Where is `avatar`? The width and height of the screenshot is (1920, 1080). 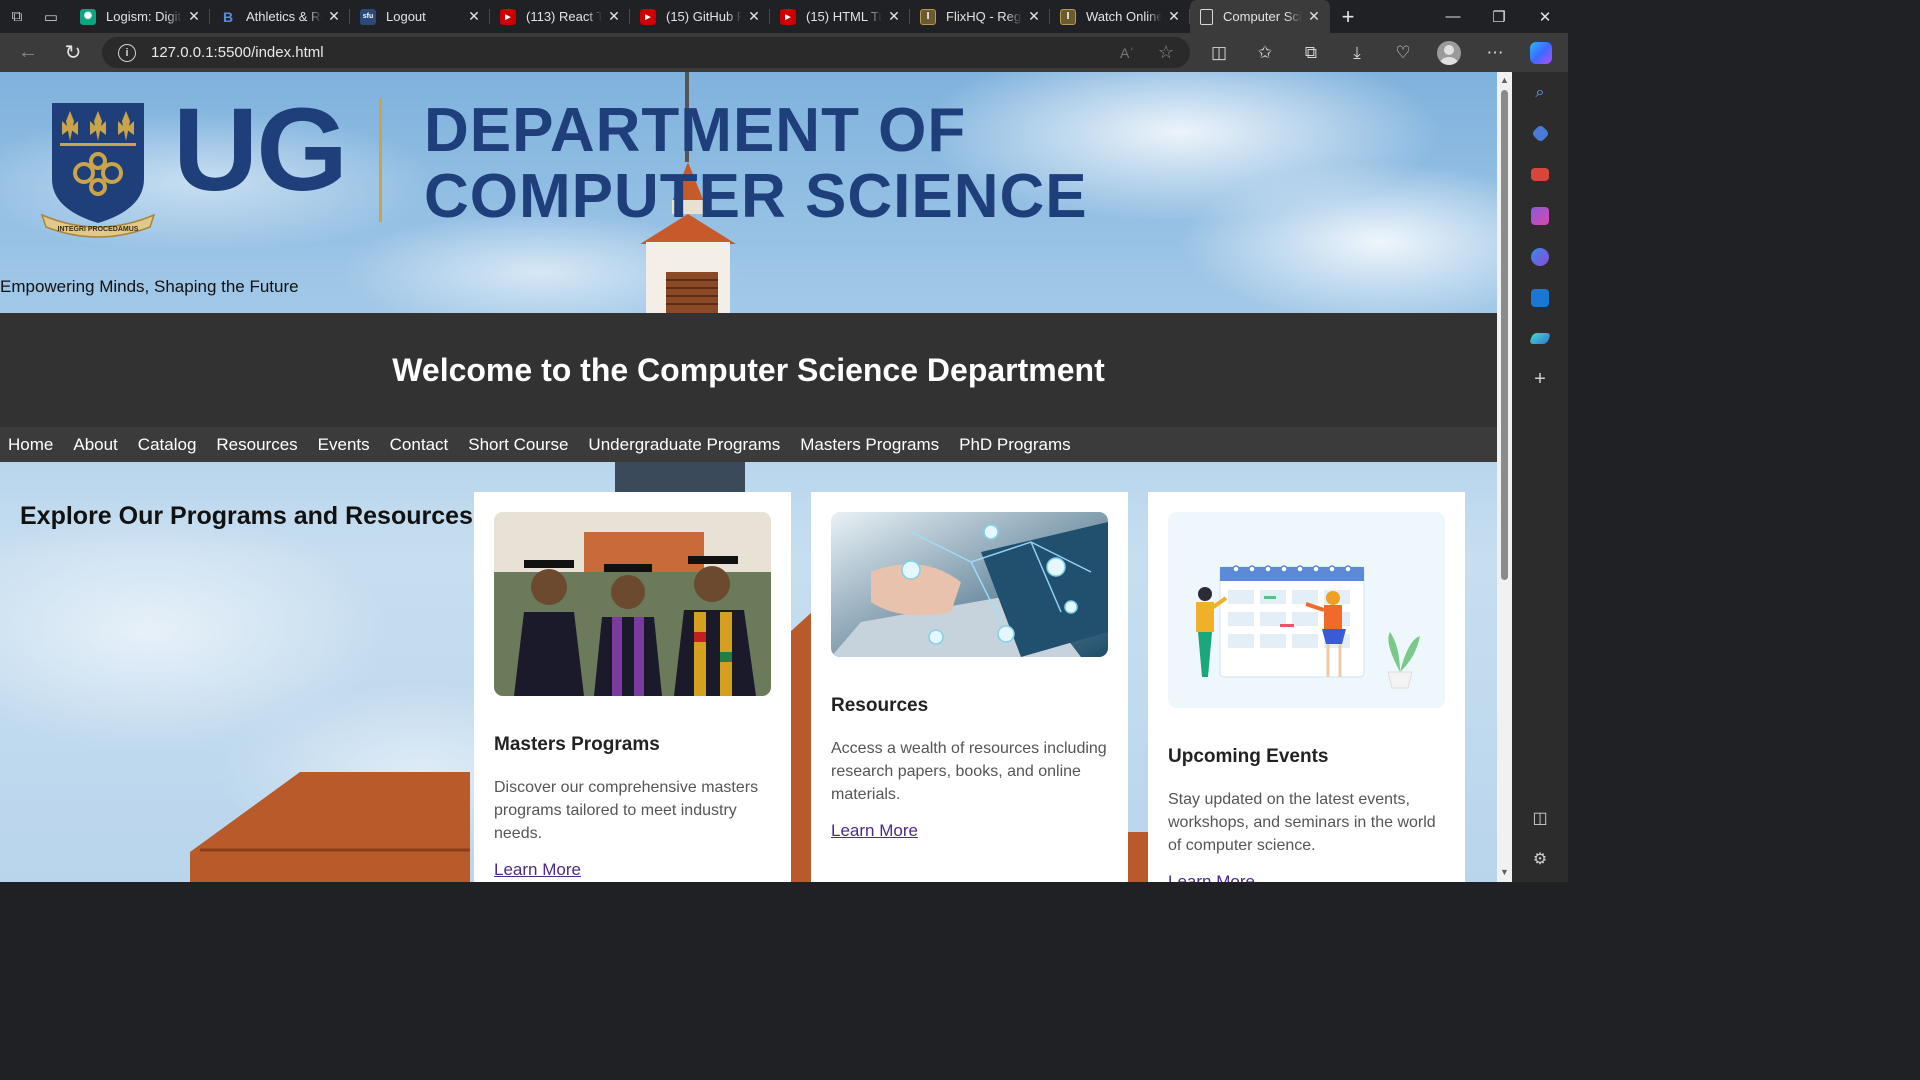
avatar is located at coordinates (1449, 52).